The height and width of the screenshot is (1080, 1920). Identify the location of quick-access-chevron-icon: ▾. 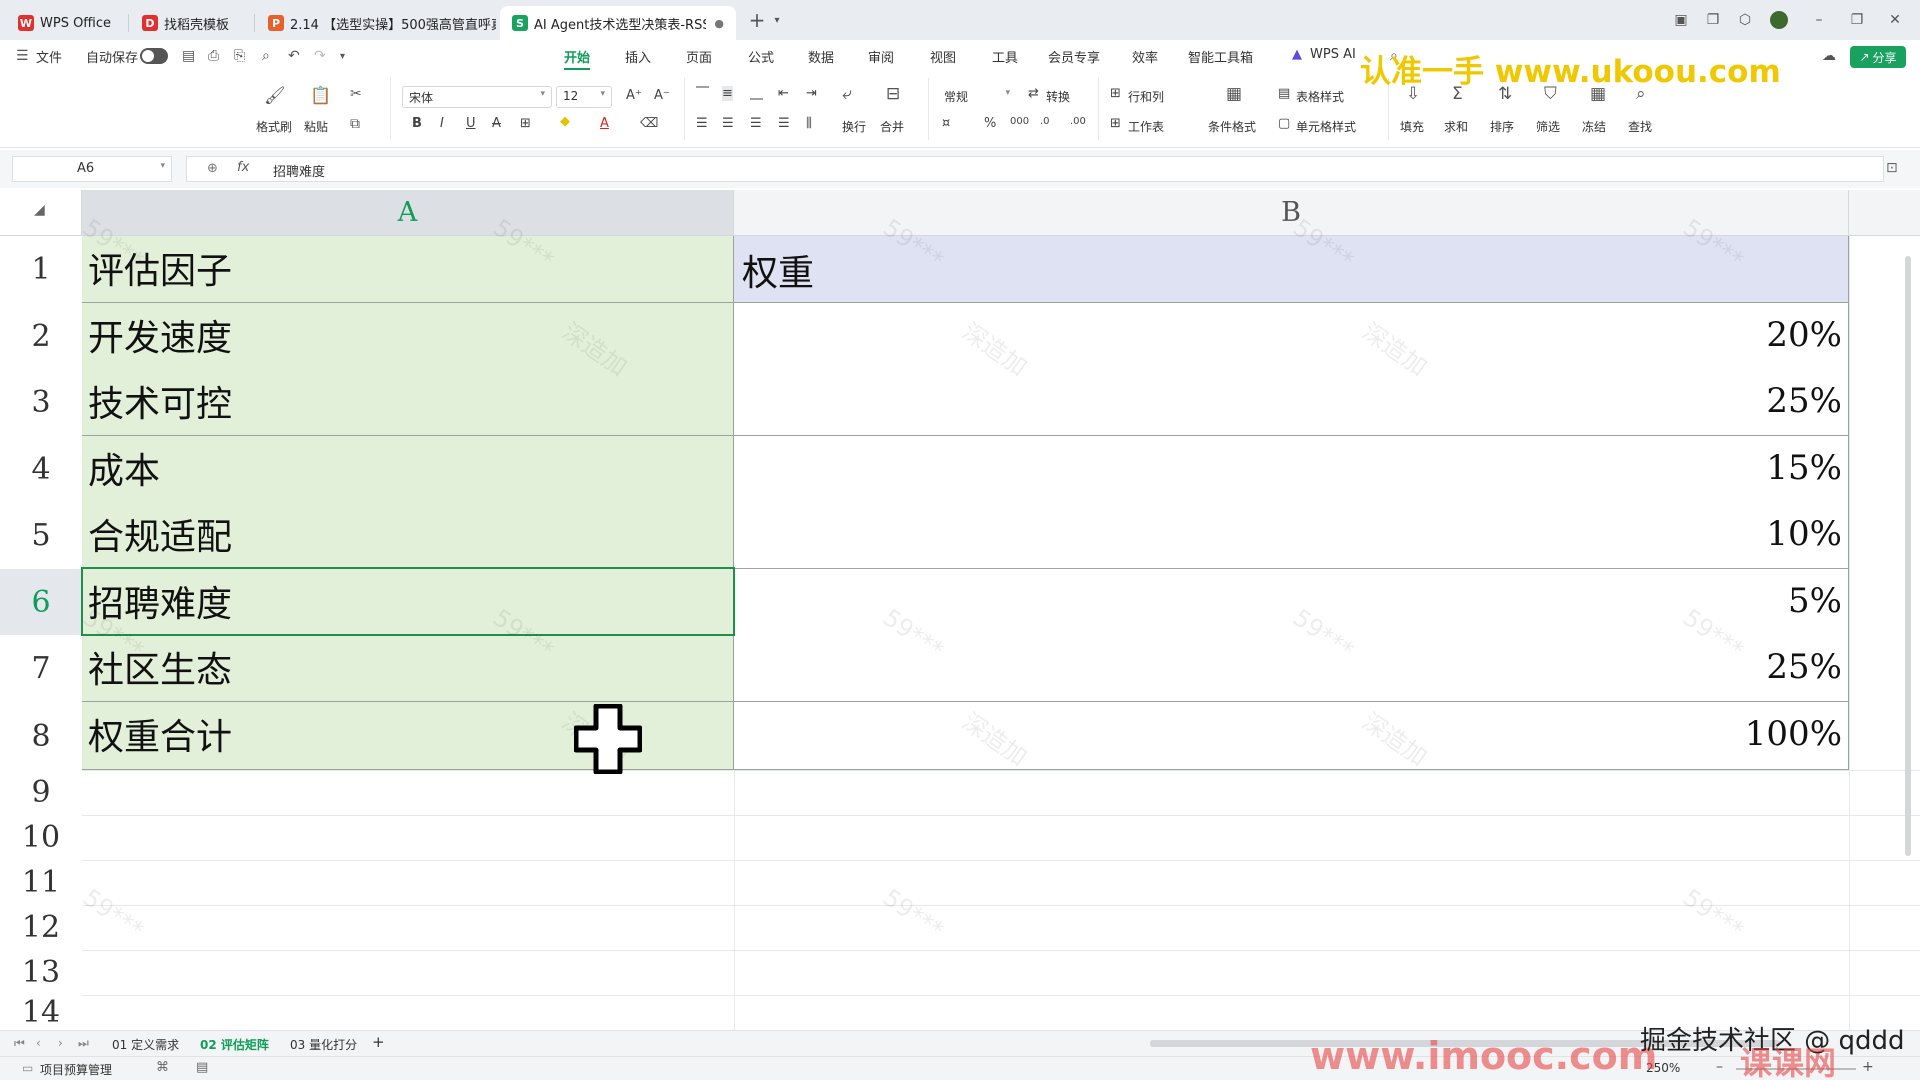
(342, 56).